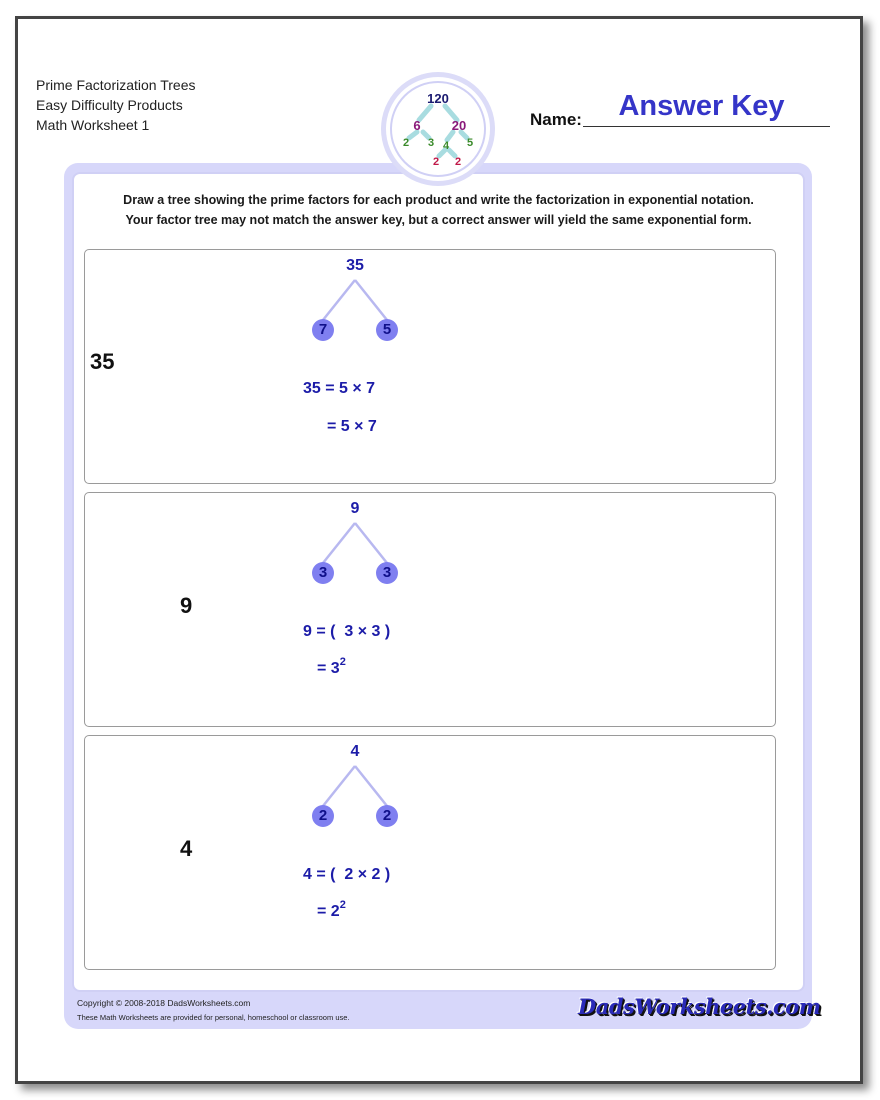  I want to click on factorization-equation: 35 = 5 × 7, so click(339, 388).